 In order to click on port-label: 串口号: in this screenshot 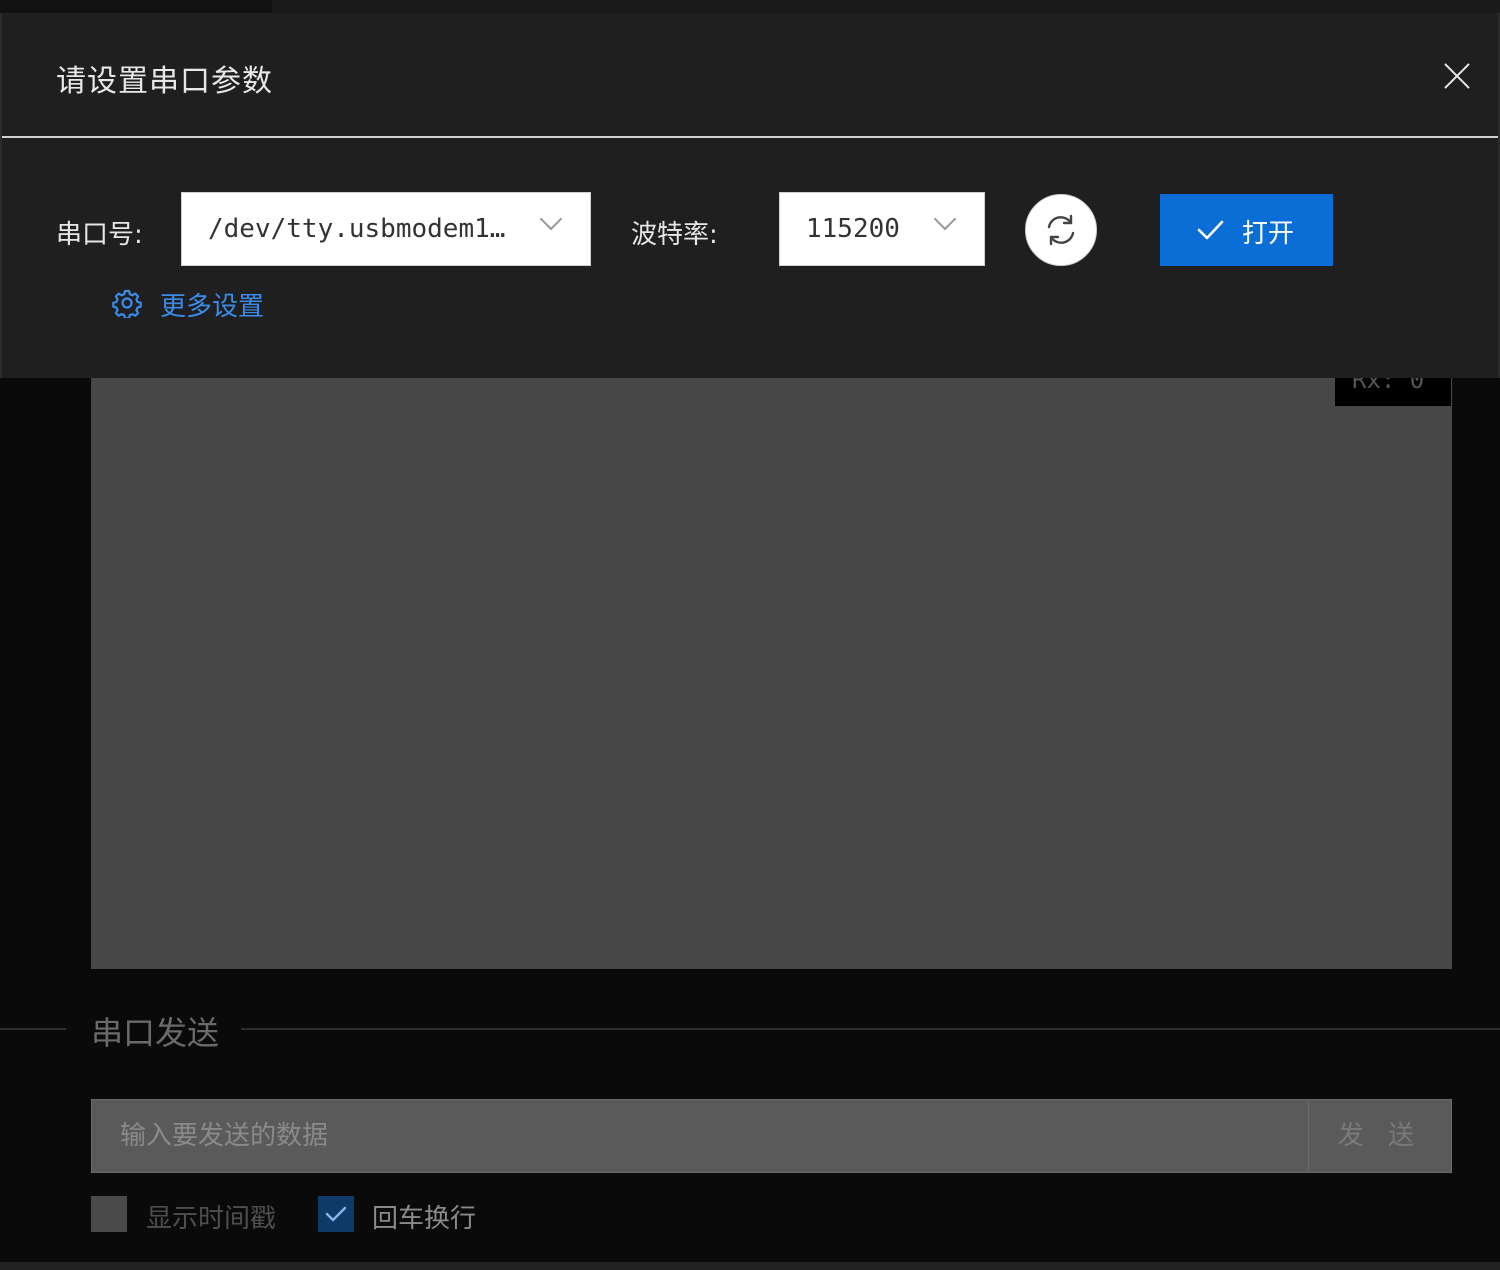, I will do `click(99, 235)`.